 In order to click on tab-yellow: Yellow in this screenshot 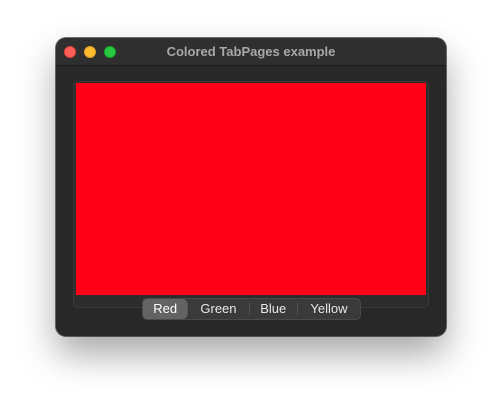, I will do `click(329, 309)`.